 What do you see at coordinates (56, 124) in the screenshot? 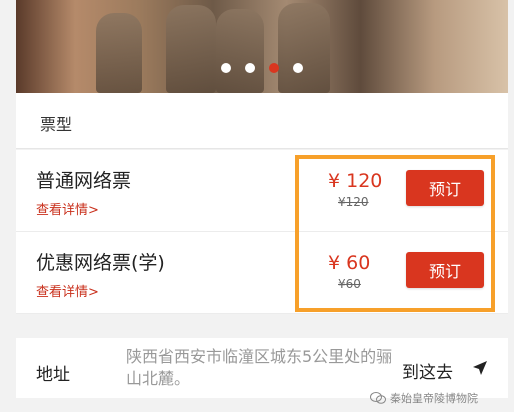
I see `section-title: 票型` at bounding box center [56, 124].